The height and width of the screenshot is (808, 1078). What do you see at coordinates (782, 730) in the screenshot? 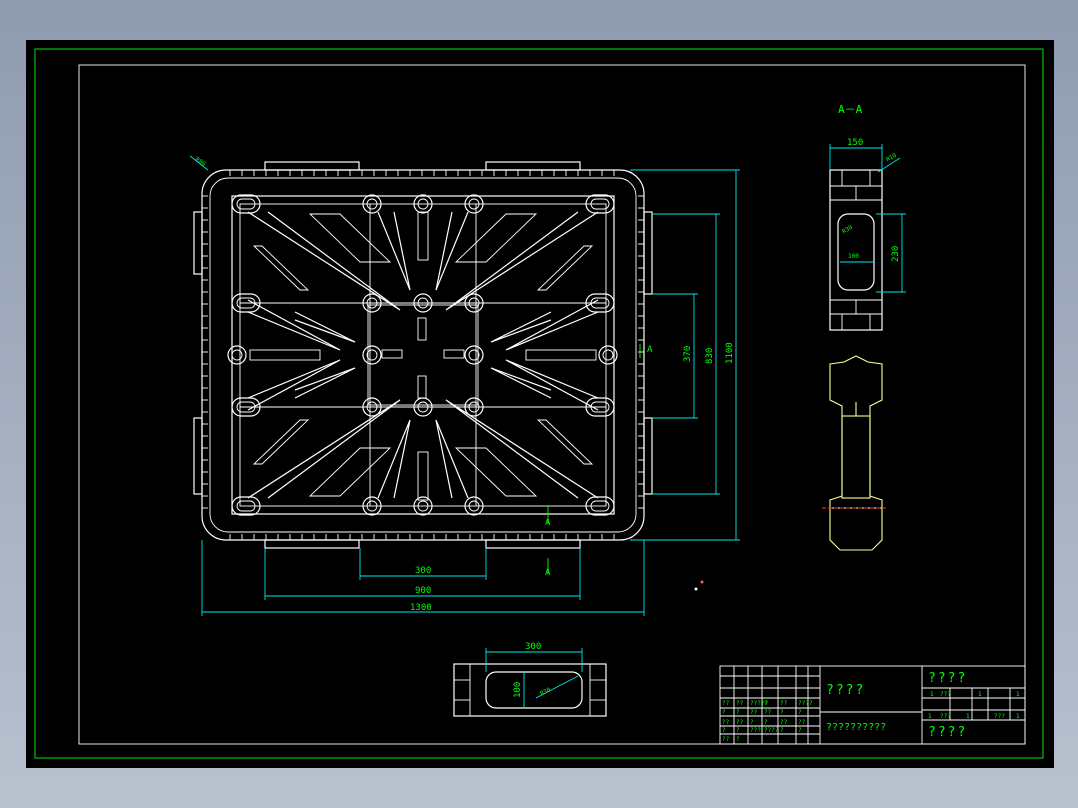
I see `tb-label-22: ?` at bounding box center [782, 730].